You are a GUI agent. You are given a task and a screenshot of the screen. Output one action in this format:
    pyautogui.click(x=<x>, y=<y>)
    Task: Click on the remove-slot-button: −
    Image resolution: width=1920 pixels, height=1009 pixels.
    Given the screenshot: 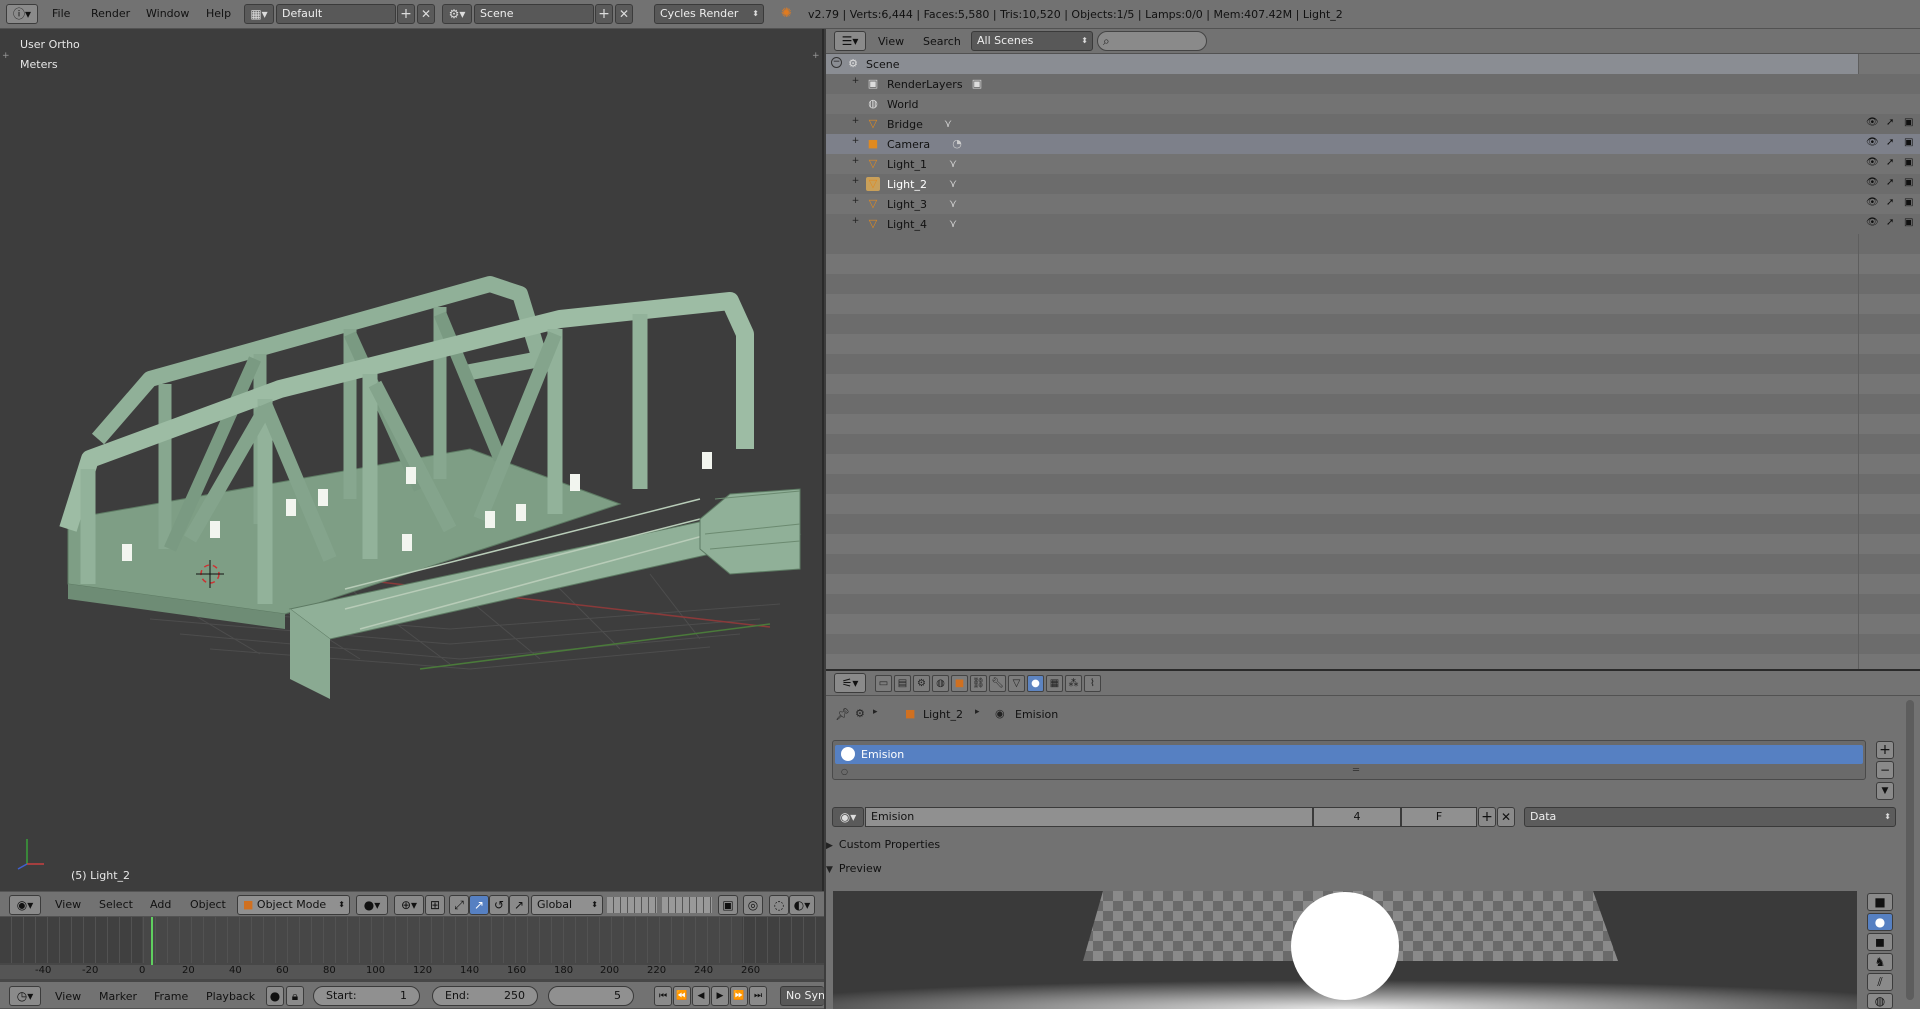 What is the action you would take?
    pyautogui.click(x=1885, y=770)
    